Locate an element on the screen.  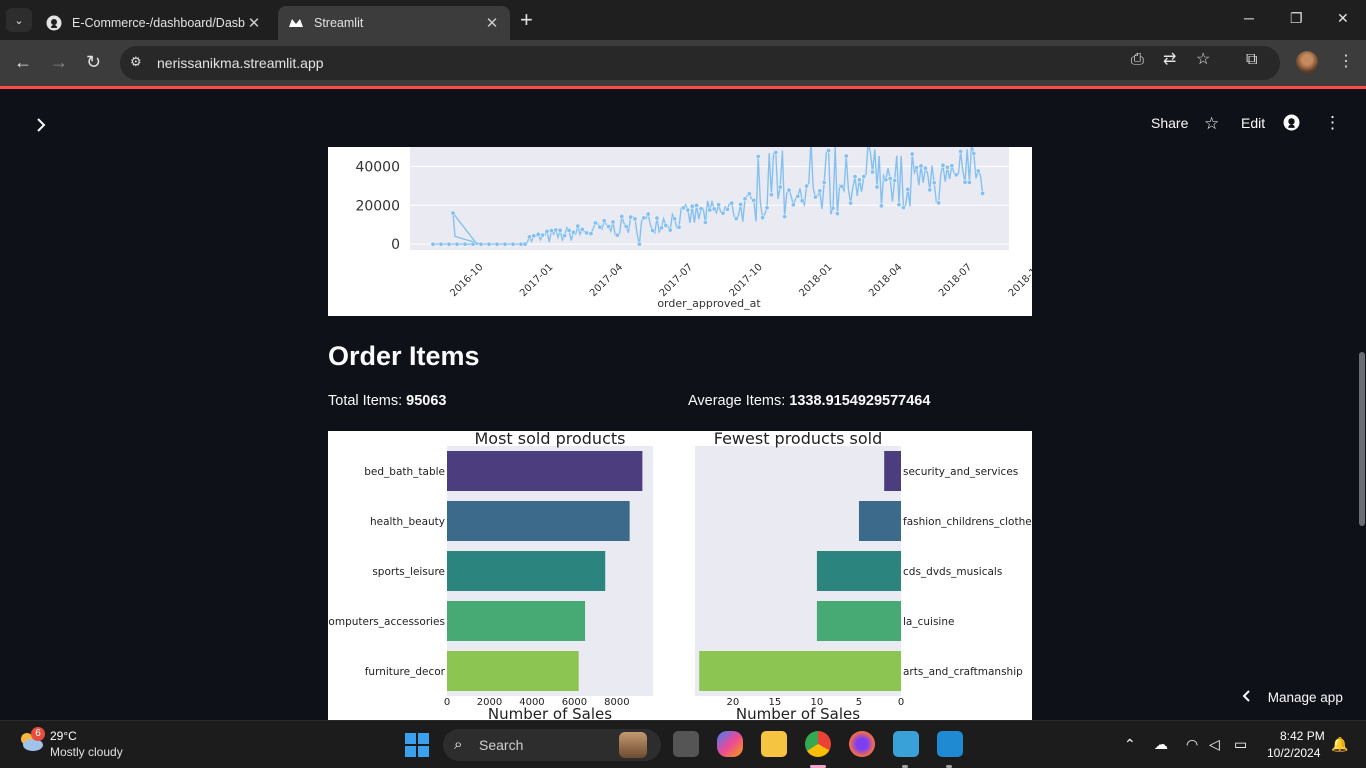
forward-arrow-icon: → is located at coordinates (59, 62).